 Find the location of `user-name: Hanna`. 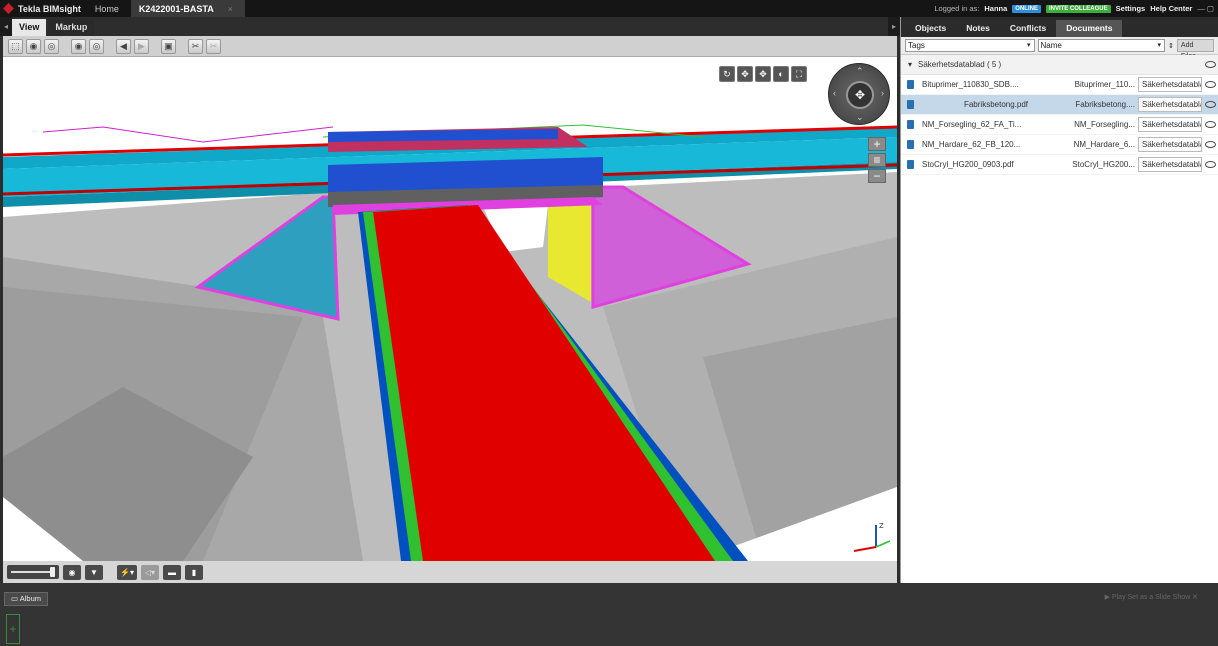

user-name: Hanna is located at coordinates (996, 8).